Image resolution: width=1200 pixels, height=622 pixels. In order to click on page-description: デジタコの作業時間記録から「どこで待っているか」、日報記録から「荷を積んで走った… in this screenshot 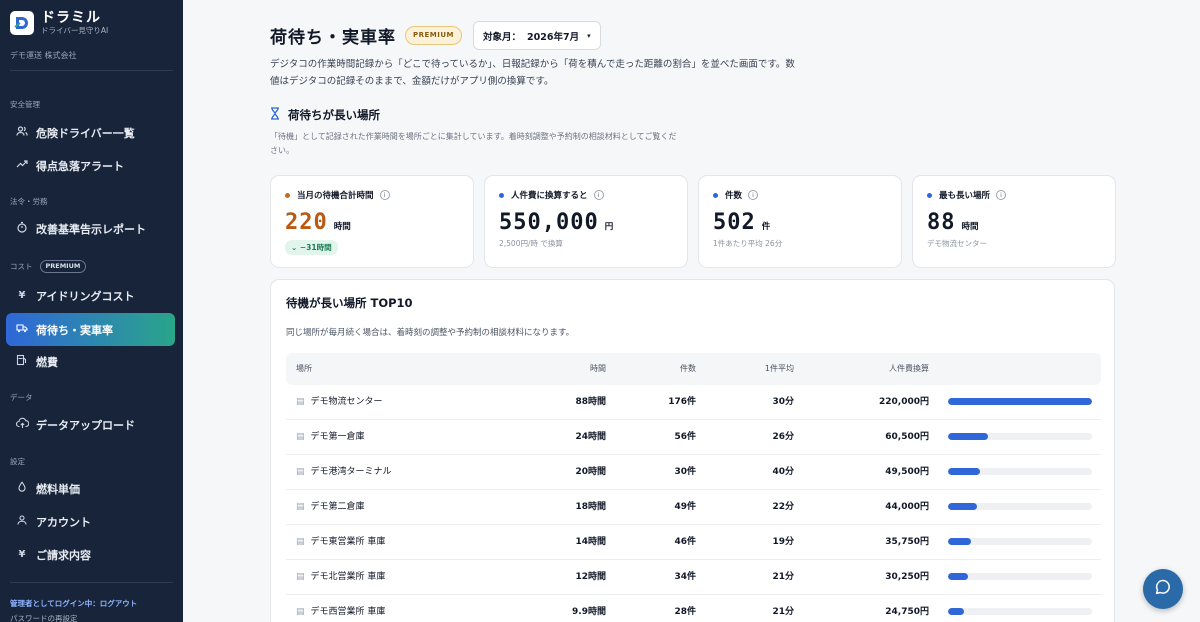, I will do `click(532, 73)`.